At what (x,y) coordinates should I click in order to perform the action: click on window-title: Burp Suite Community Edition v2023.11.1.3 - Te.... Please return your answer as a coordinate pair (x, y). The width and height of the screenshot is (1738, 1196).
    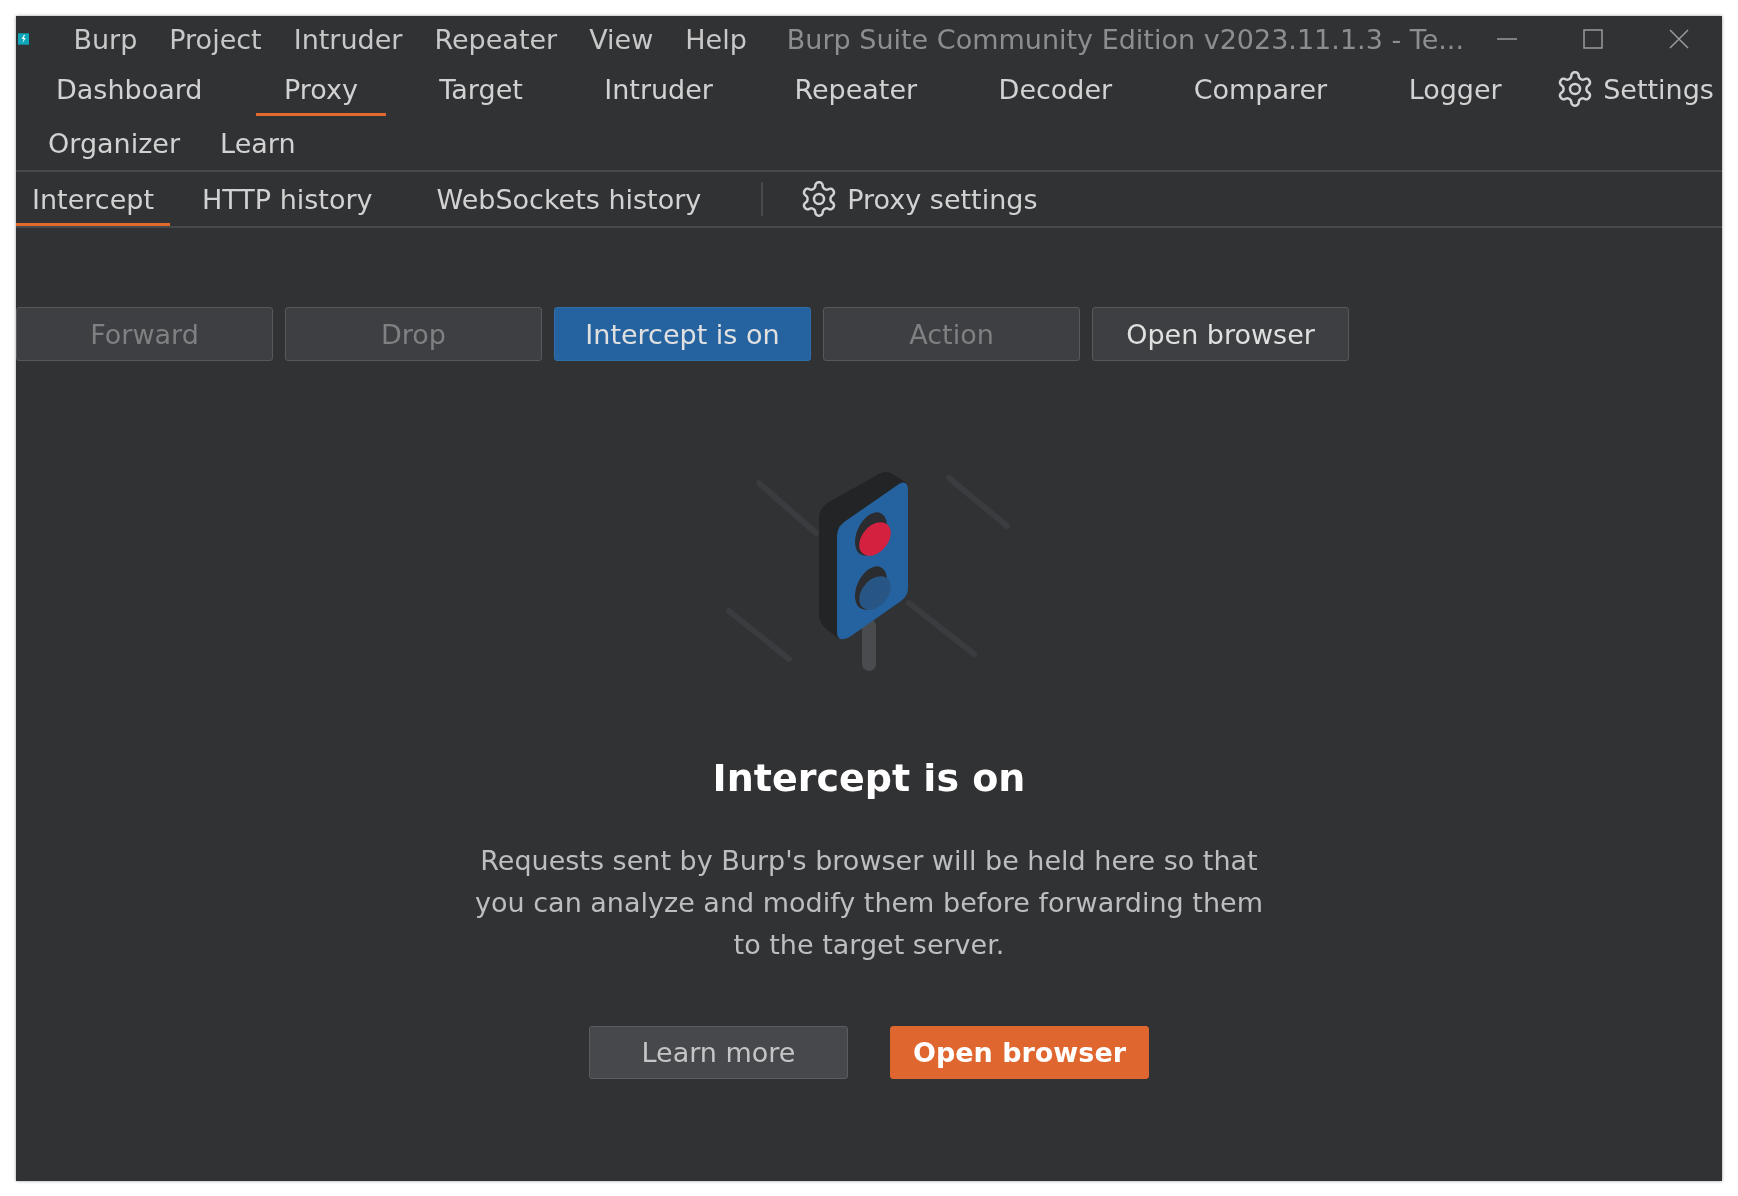
    Looking at the image, I should click on (1125, 39).